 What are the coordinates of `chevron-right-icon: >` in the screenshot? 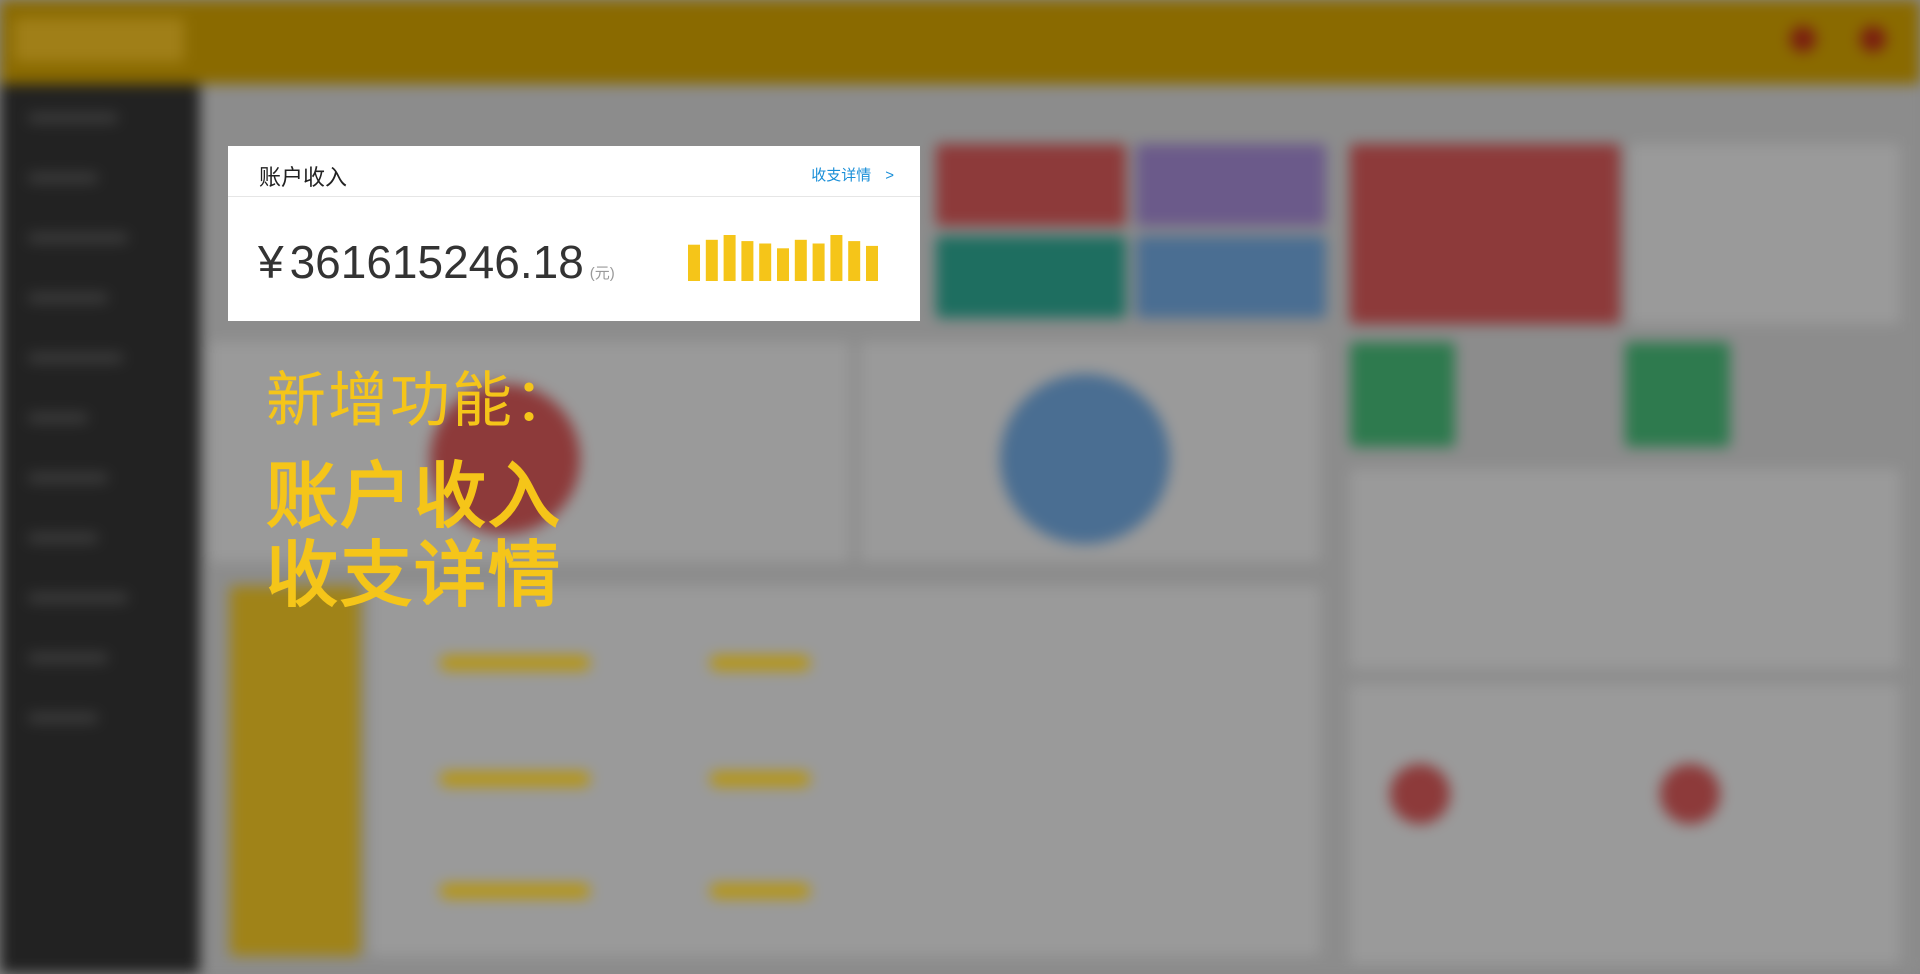 It's located at (889, 175).